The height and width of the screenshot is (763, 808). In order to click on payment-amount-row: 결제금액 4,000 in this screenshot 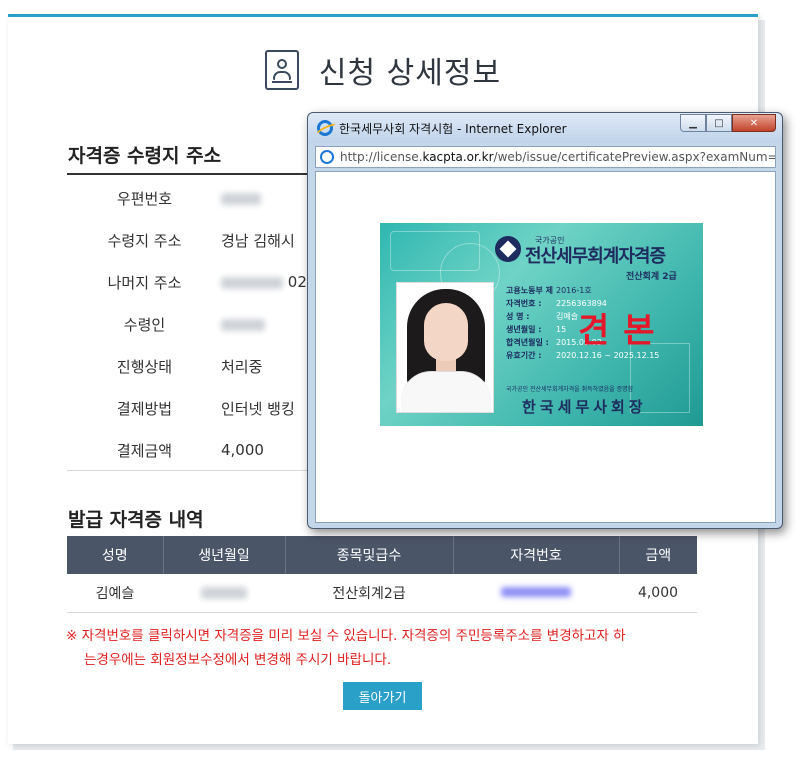, I will do `click(193, 450)`.